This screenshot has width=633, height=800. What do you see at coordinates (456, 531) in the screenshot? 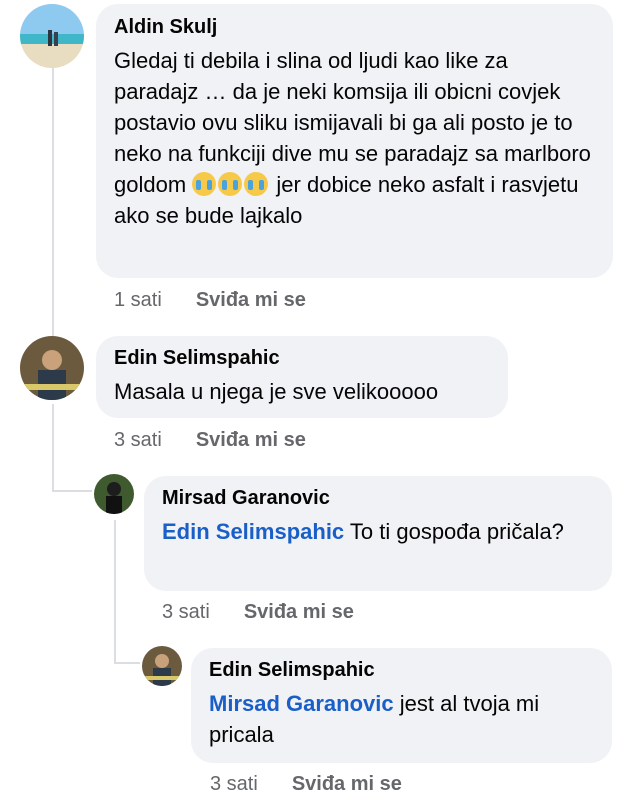
I see `comment-text-part: To ti gospođa pričala?` at bounding box center [456, 531].